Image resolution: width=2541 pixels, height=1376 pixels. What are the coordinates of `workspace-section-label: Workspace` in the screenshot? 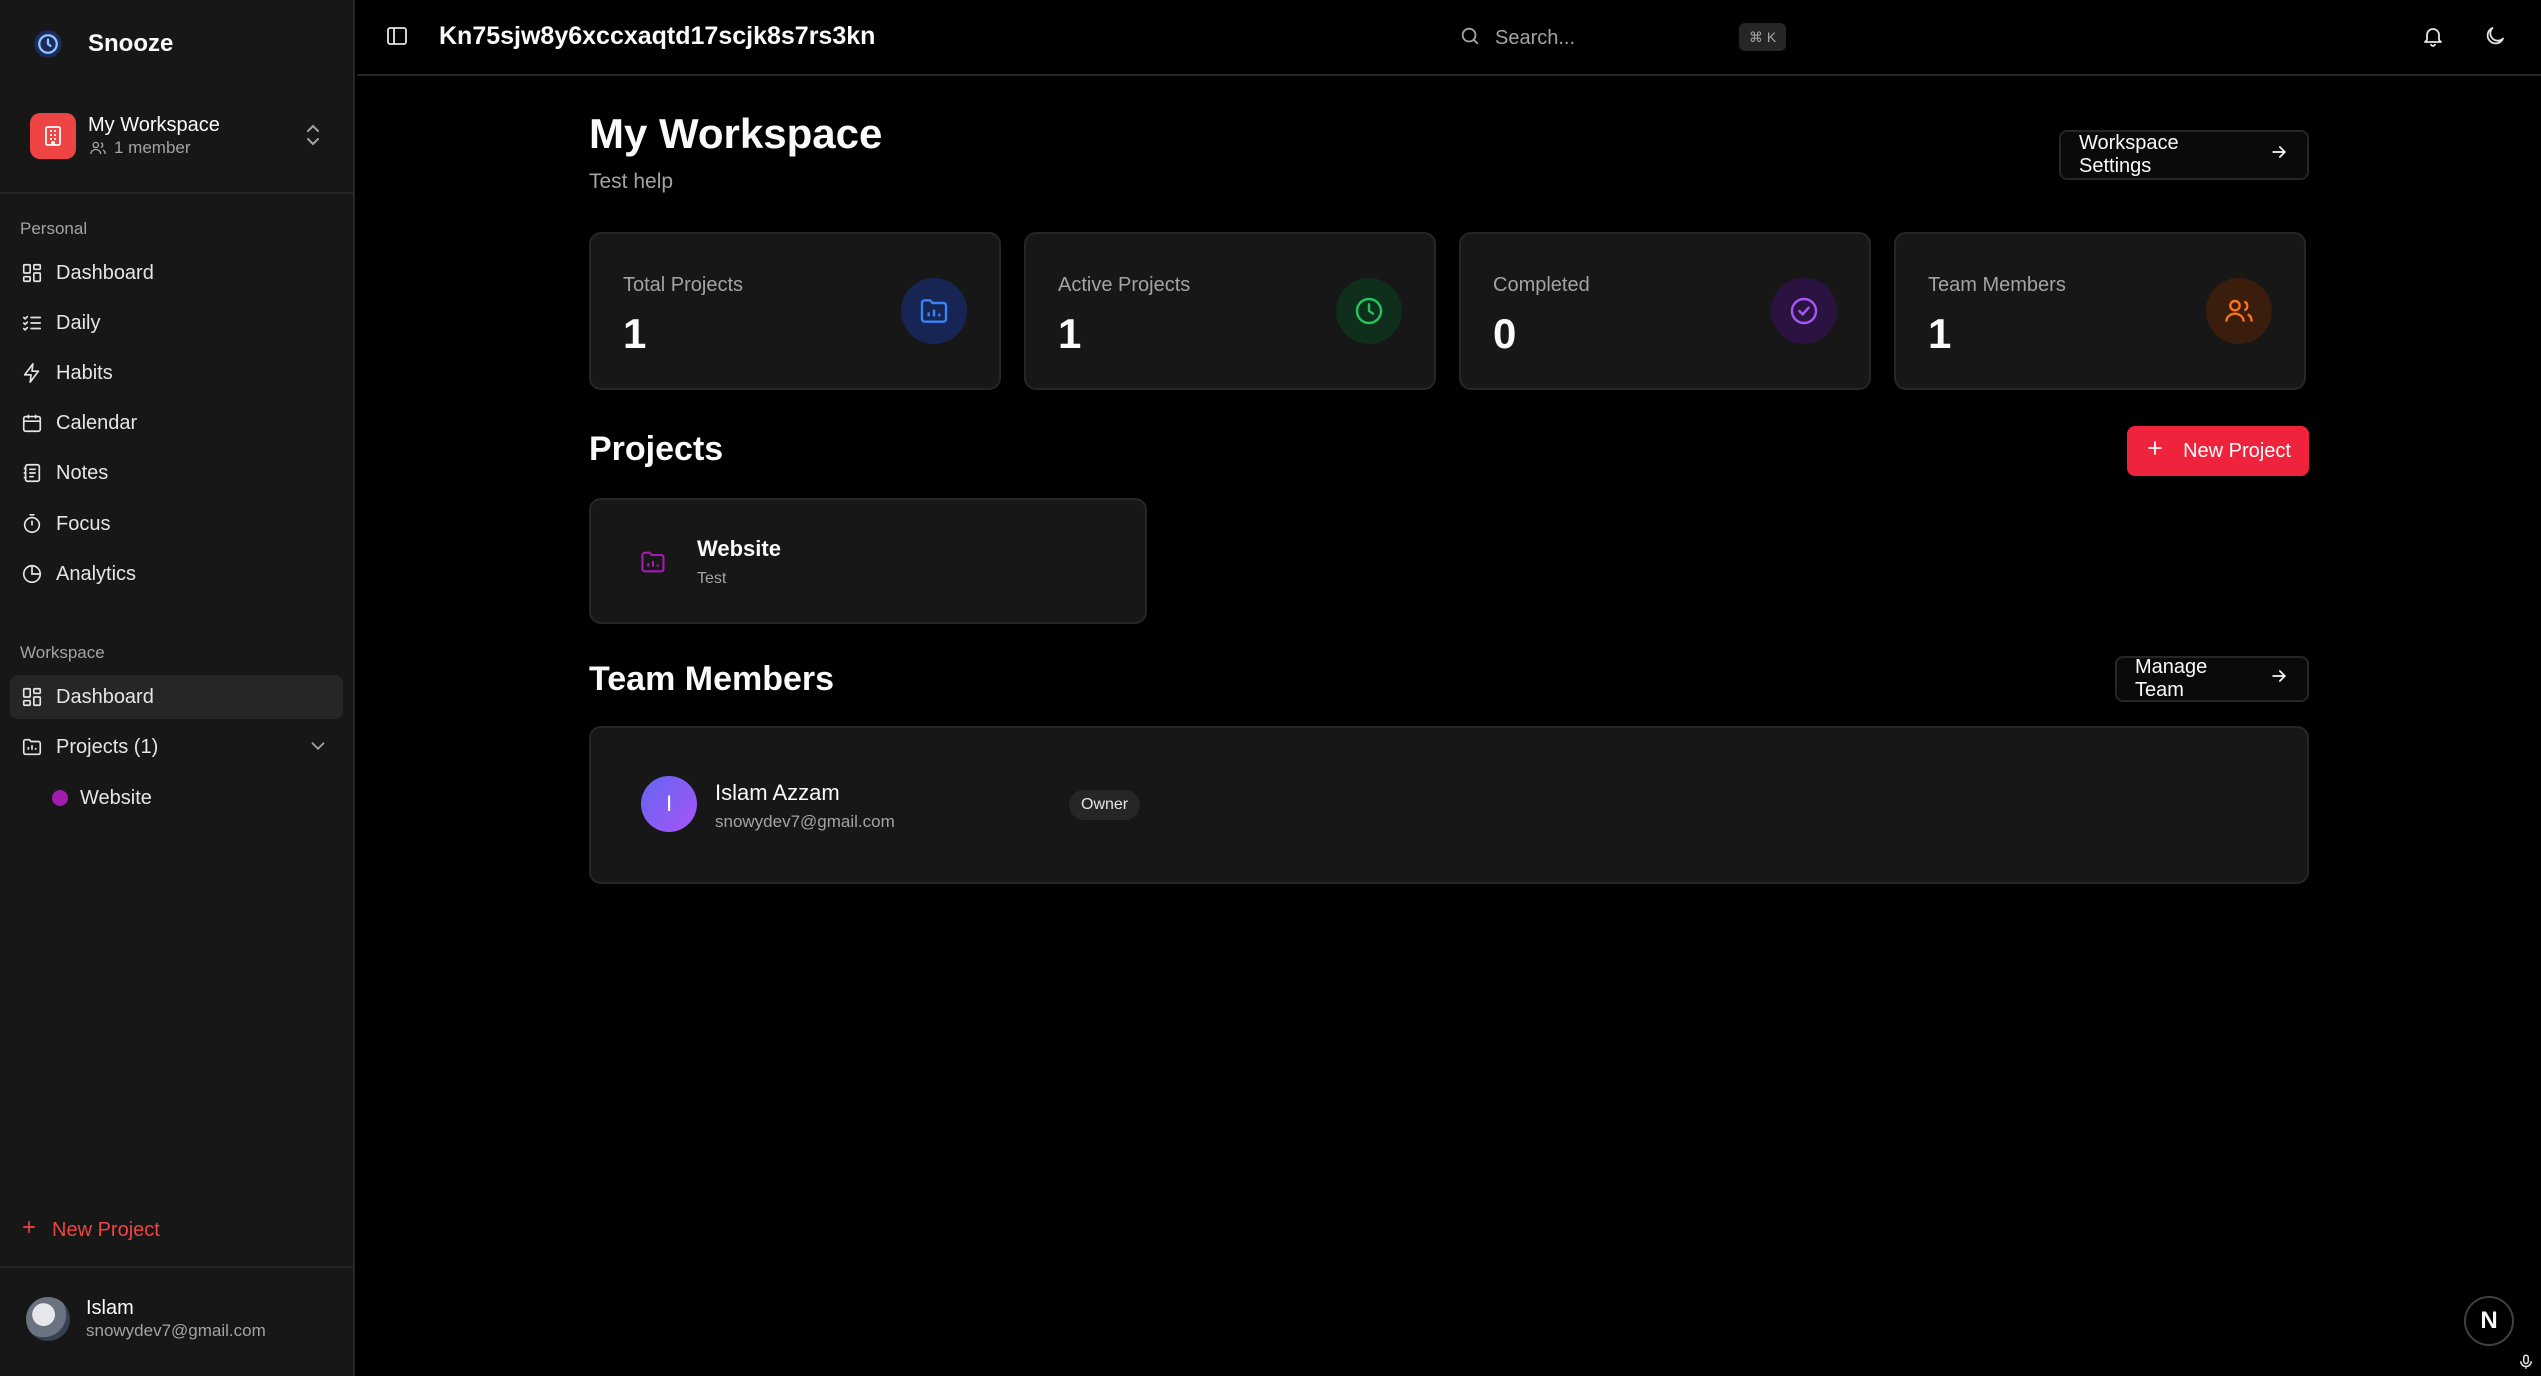 It's located at (62, 652).